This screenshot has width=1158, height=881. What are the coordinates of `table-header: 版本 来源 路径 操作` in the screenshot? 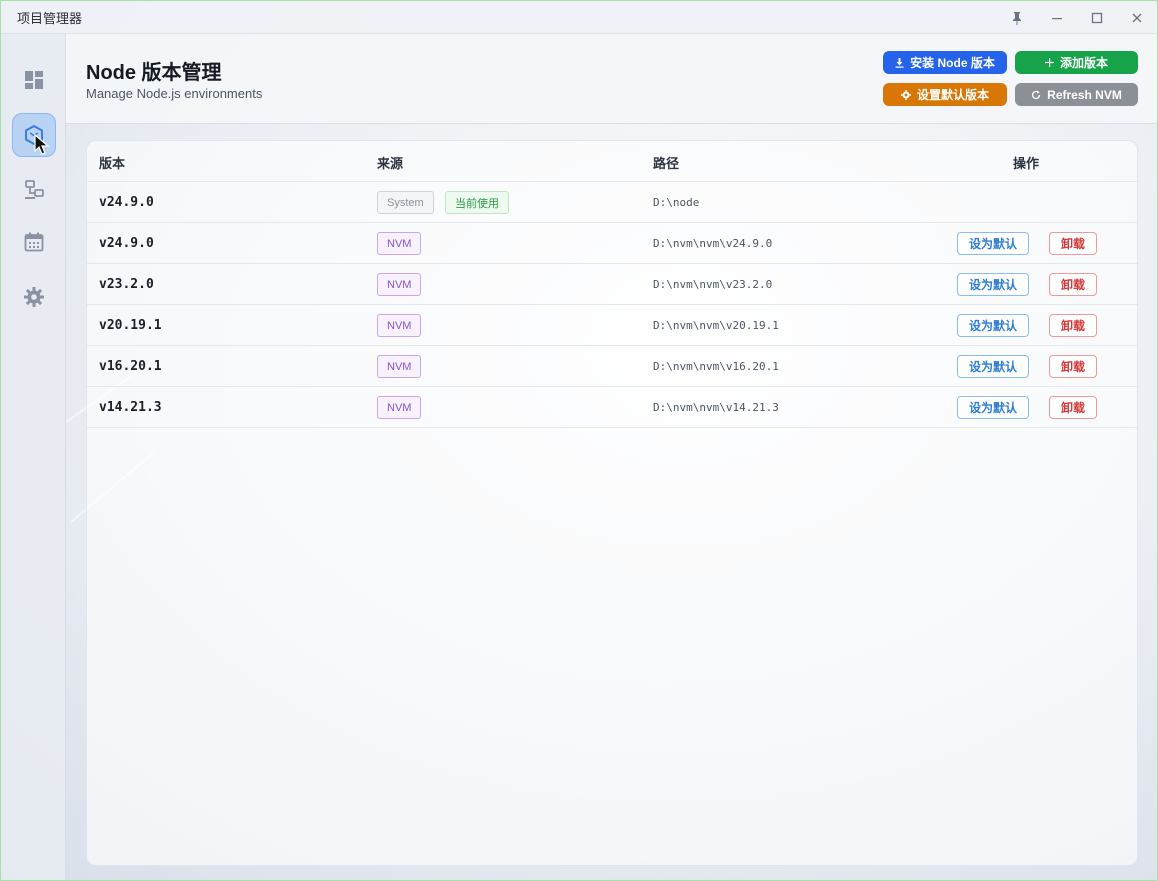 It's located at (612, 161).